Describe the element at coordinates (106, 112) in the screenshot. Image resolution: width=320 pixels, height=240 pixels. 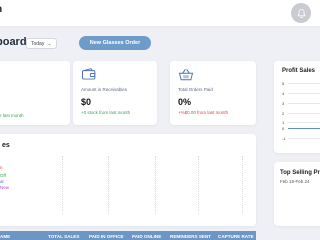
I see `kpi-delta: +0 stock from last month` at that location.